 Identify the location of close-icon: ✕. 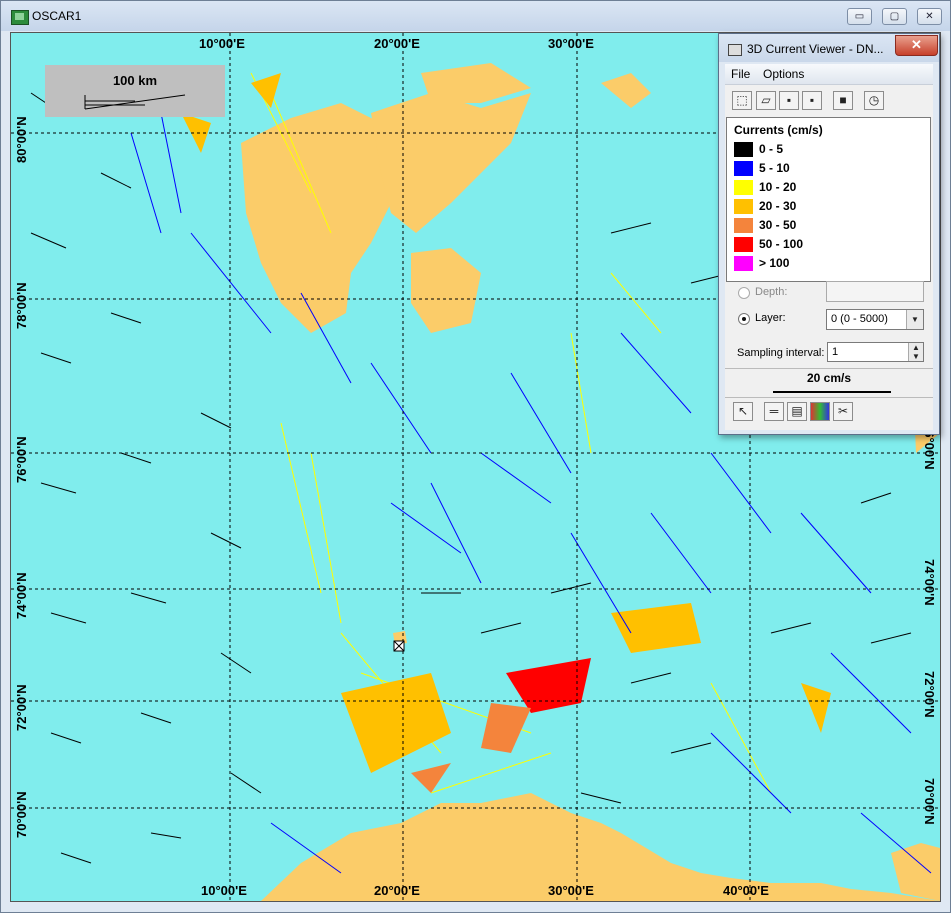
(929, 16).